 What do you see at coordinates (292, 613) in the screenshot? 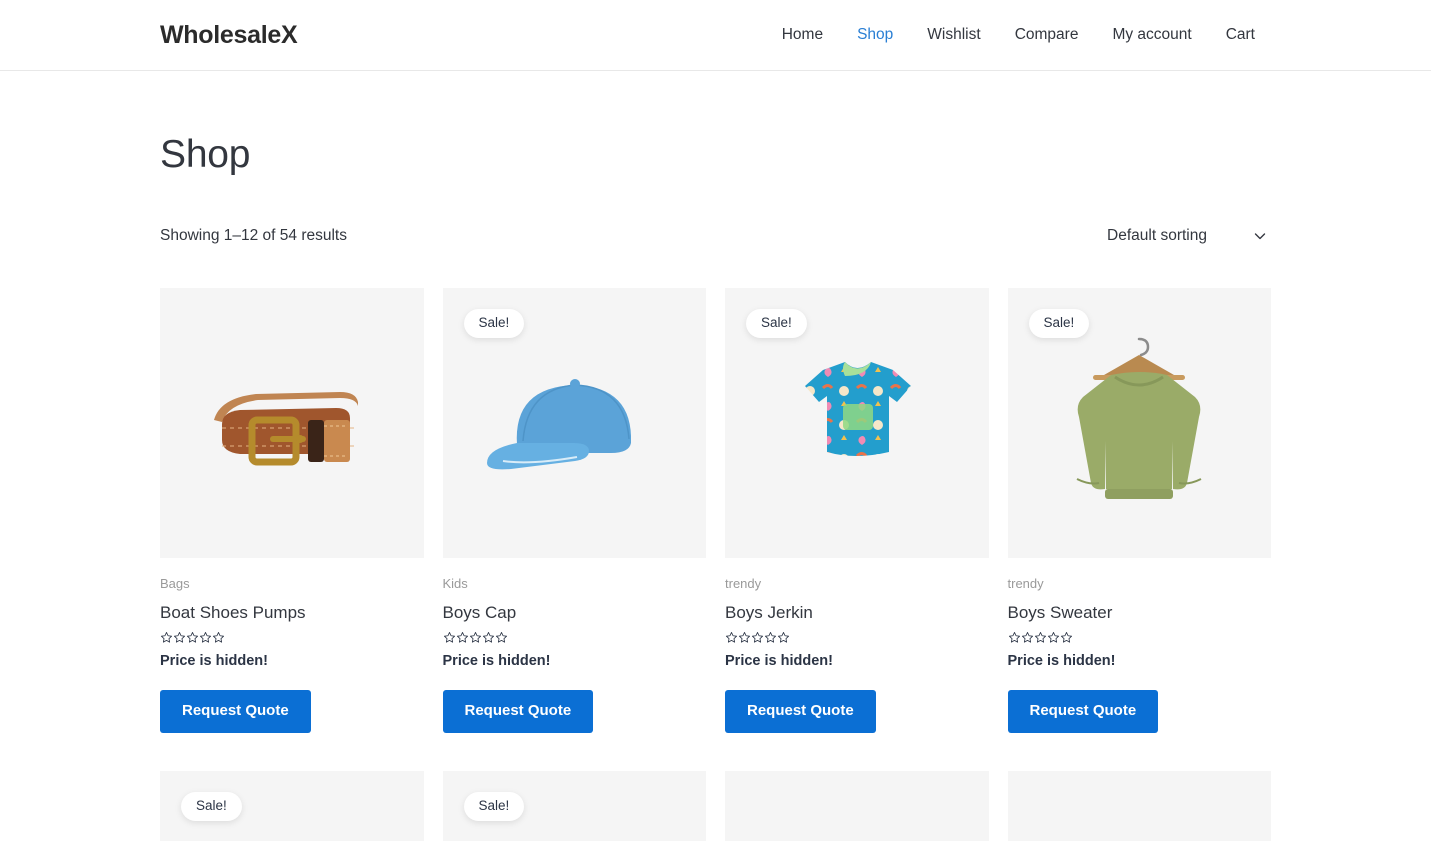
I see `product-title: Boat Shoes Pumps` at bounding box center [292, 613].